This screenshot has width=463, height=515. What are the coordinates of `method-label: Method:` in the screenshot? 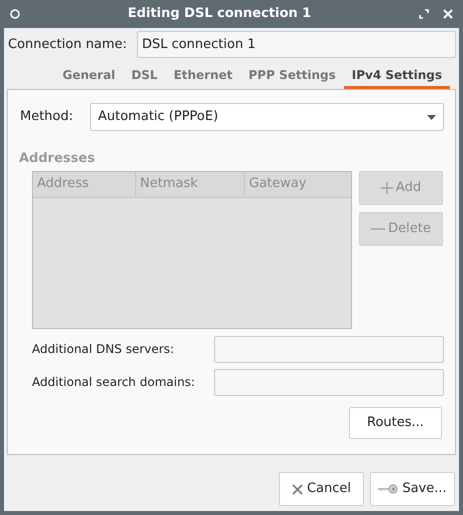 It's located at (47, 117).